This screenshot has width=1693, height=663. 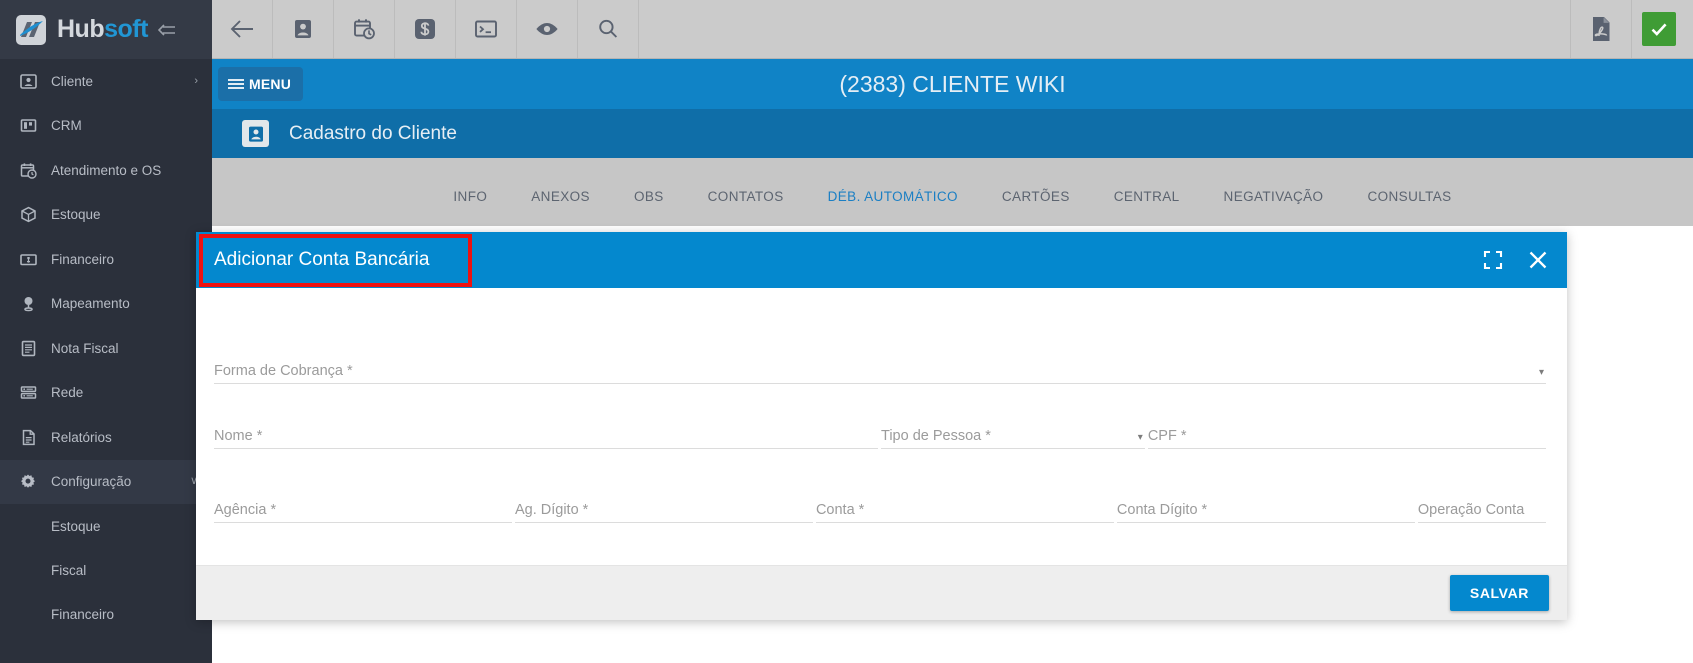 I want to click on field-label: Ag. Dígito *, so click(x=551, y=510).